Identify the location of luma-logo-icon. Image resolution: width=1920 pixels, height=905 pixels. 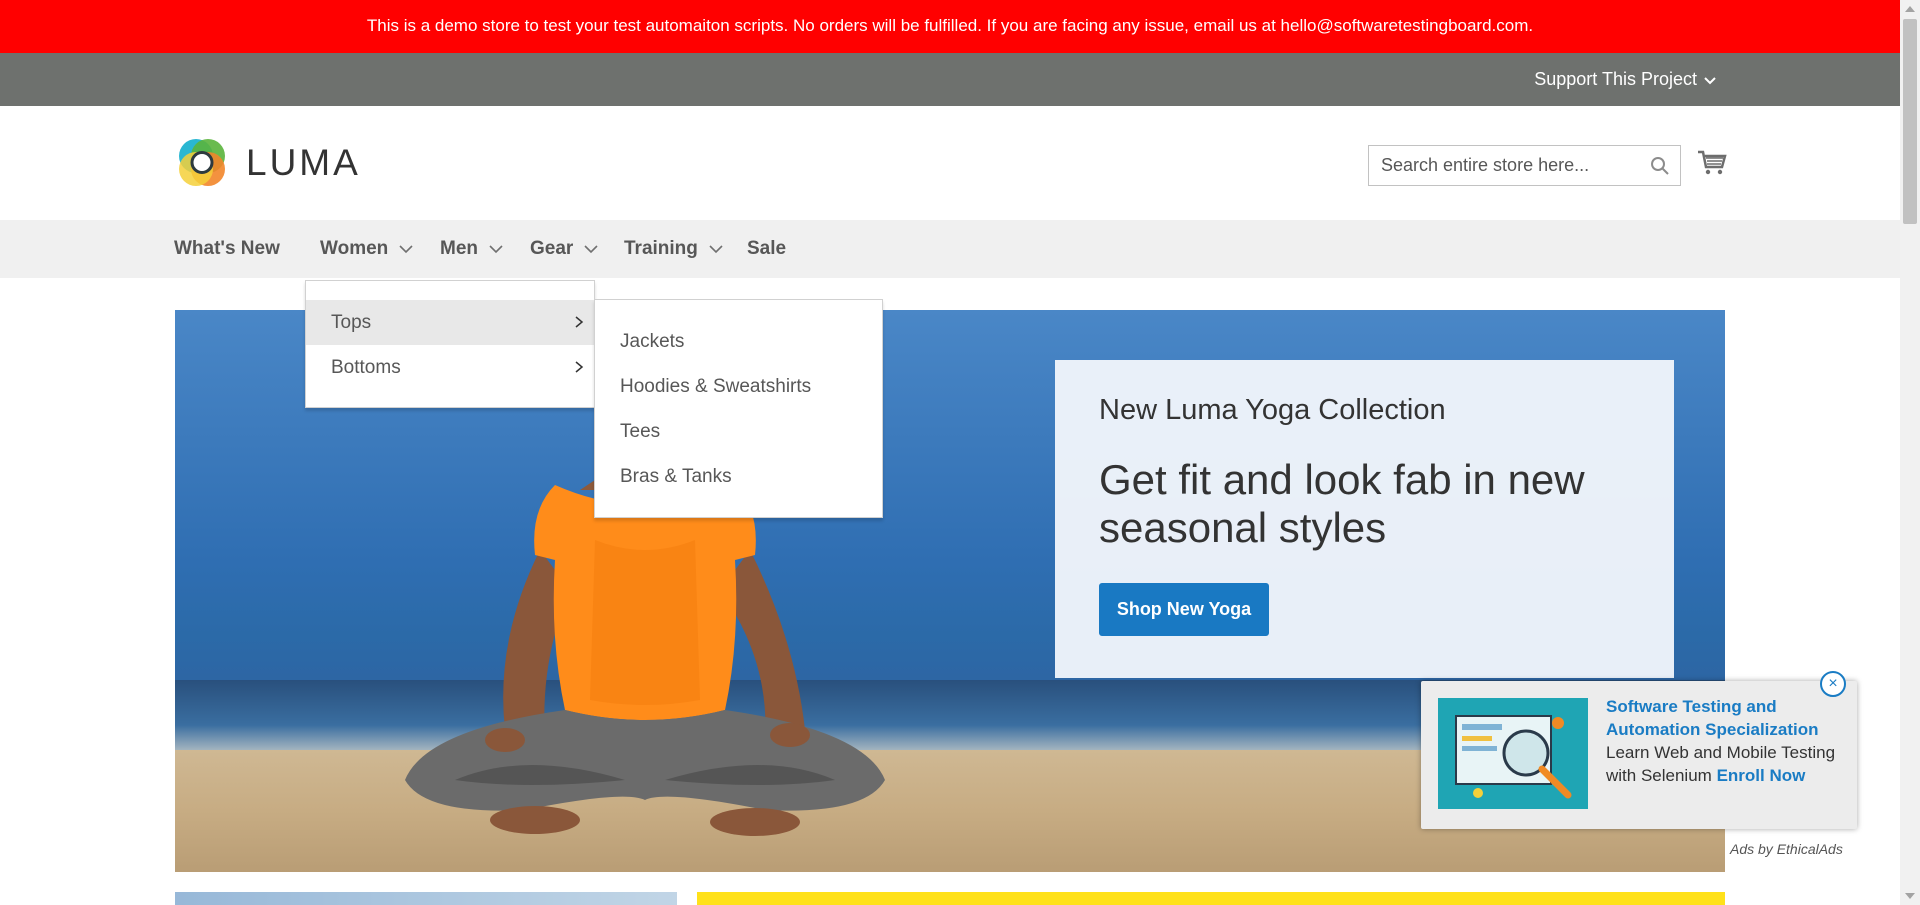
(202, 162).